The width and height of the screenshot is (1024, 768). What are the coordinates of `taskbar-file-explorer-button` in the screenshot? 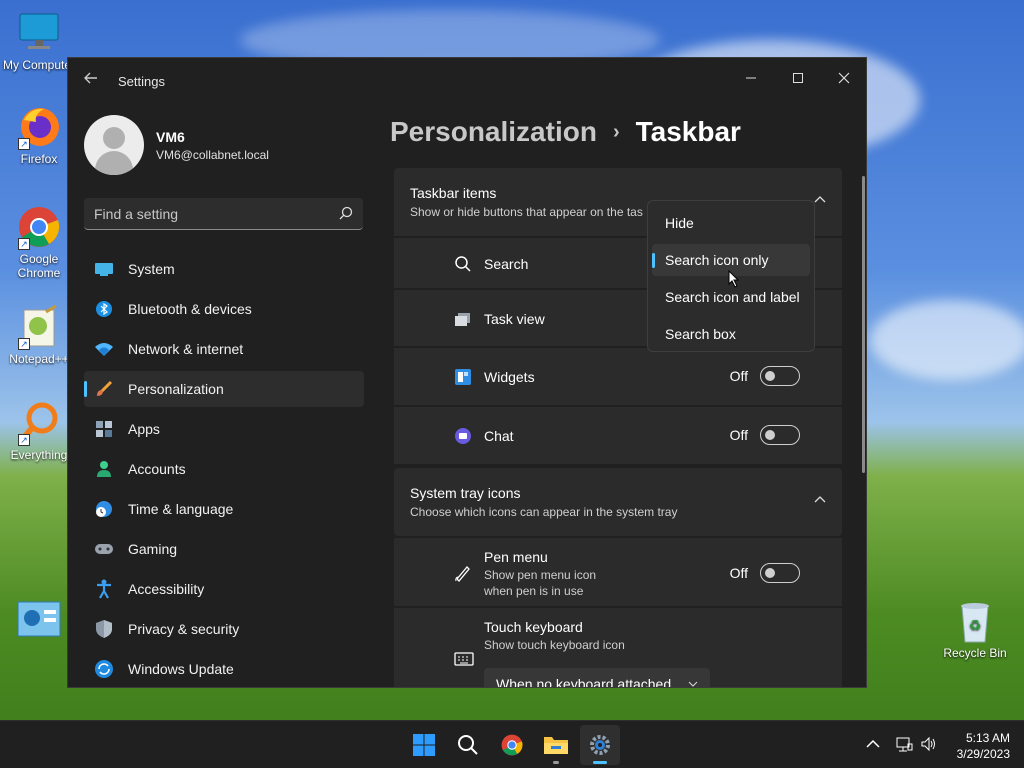 It's located at (556, 745).